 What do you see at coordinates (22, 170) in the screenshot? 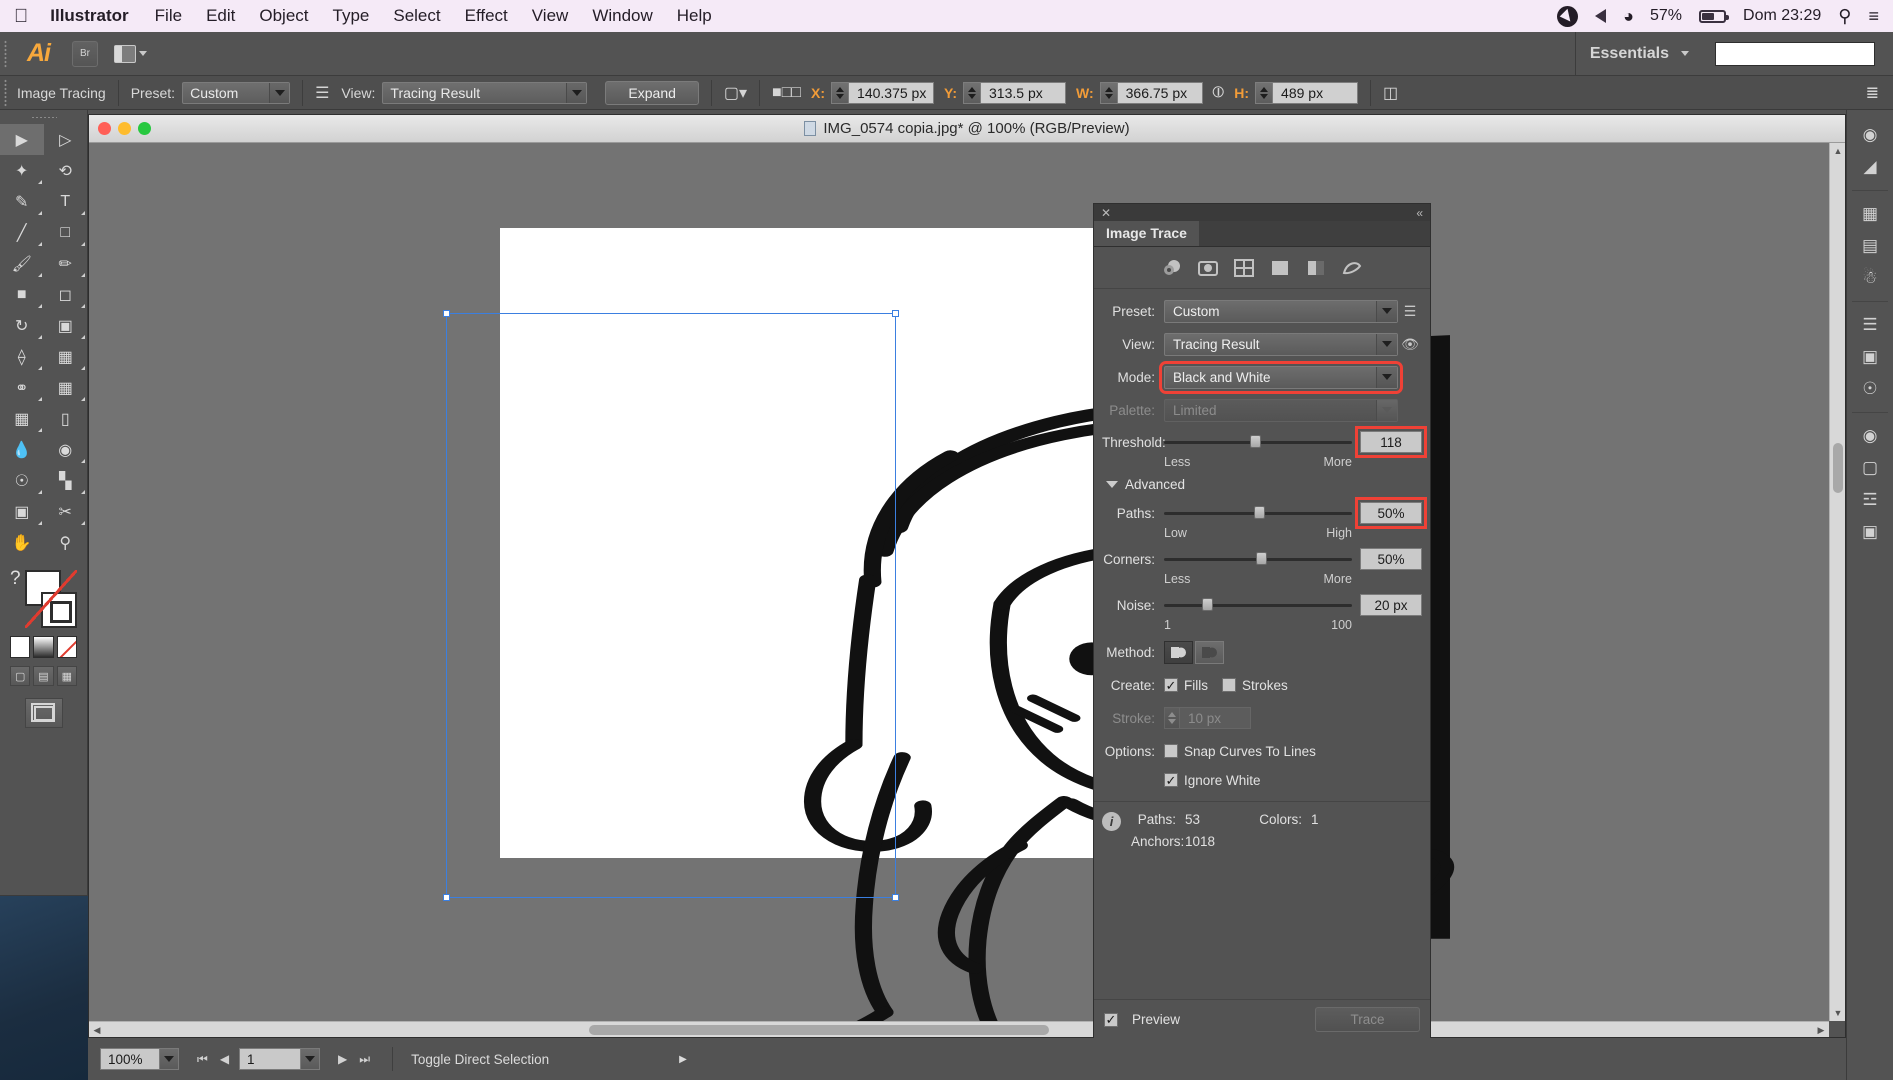
I see `magic-wand-tool: ✦` at bounding box center [22, 170].